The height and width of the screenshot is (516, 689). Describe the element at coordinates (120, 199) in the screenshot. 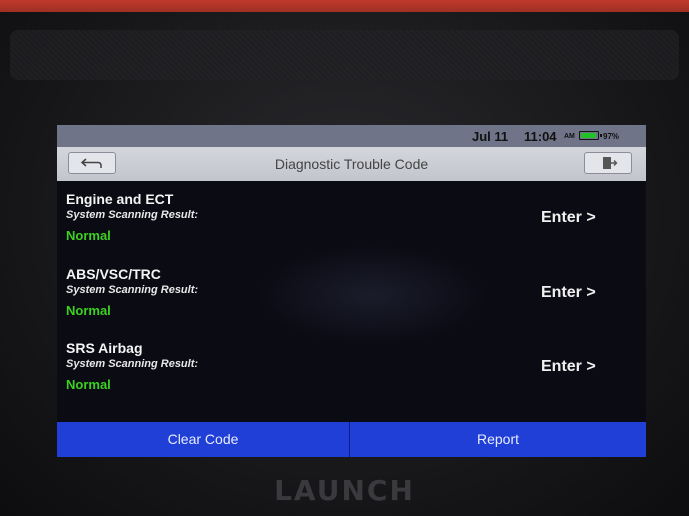

I see `system-name: Engine and ECT` at that location.